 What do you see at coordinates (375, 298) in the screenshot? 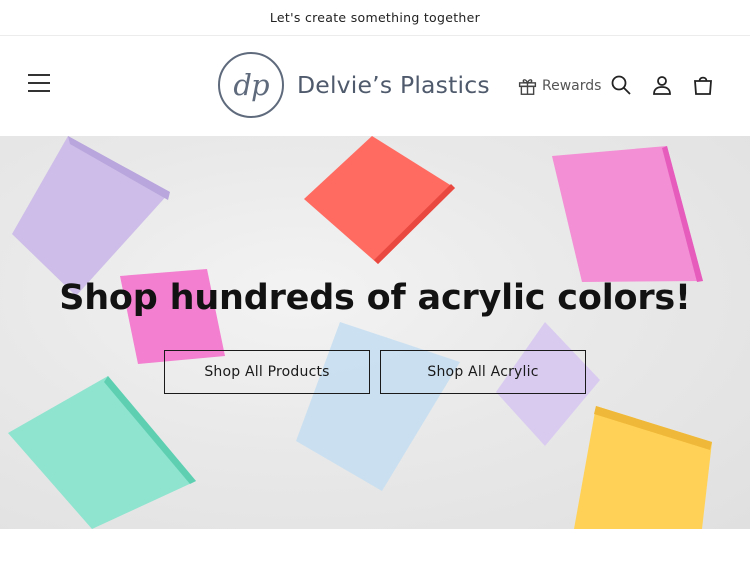
I see `hero-title: Shop hundreds of acrylic colors!` at bounding box center [375, 298].